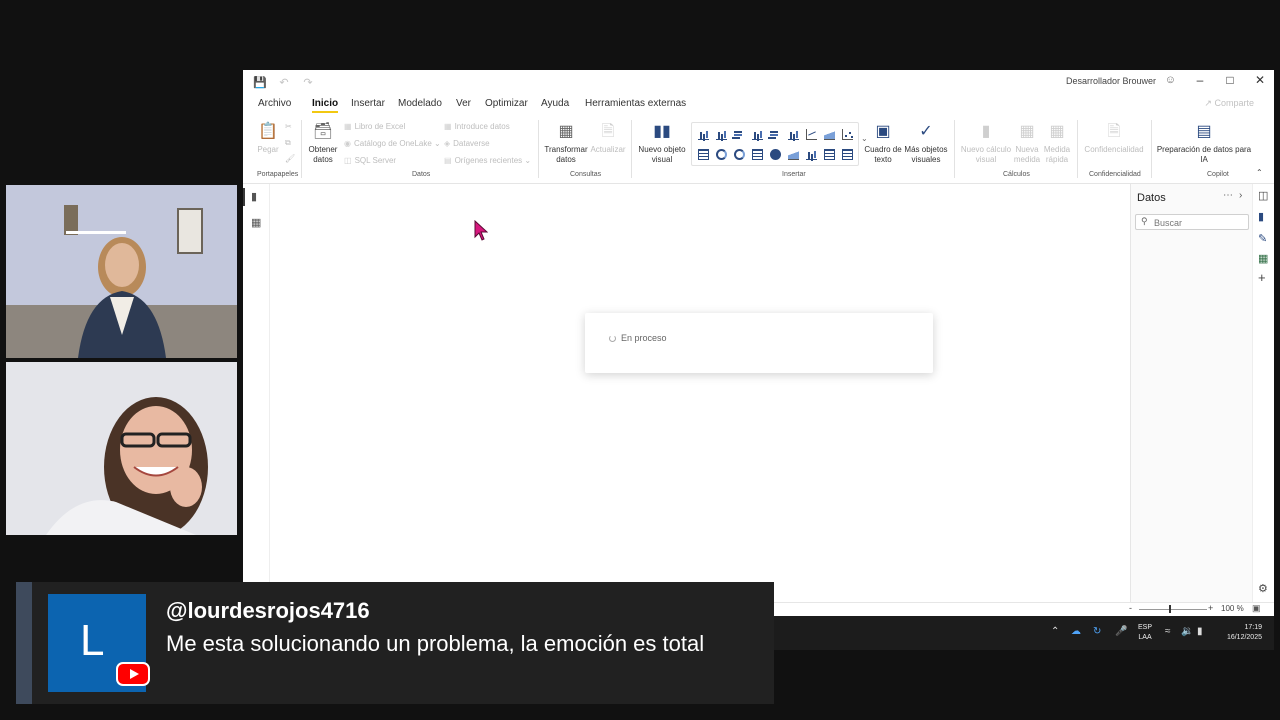  I want to click on recent-sources-button: ▤ Orígenes recientes ⌄, so click(487, 160).